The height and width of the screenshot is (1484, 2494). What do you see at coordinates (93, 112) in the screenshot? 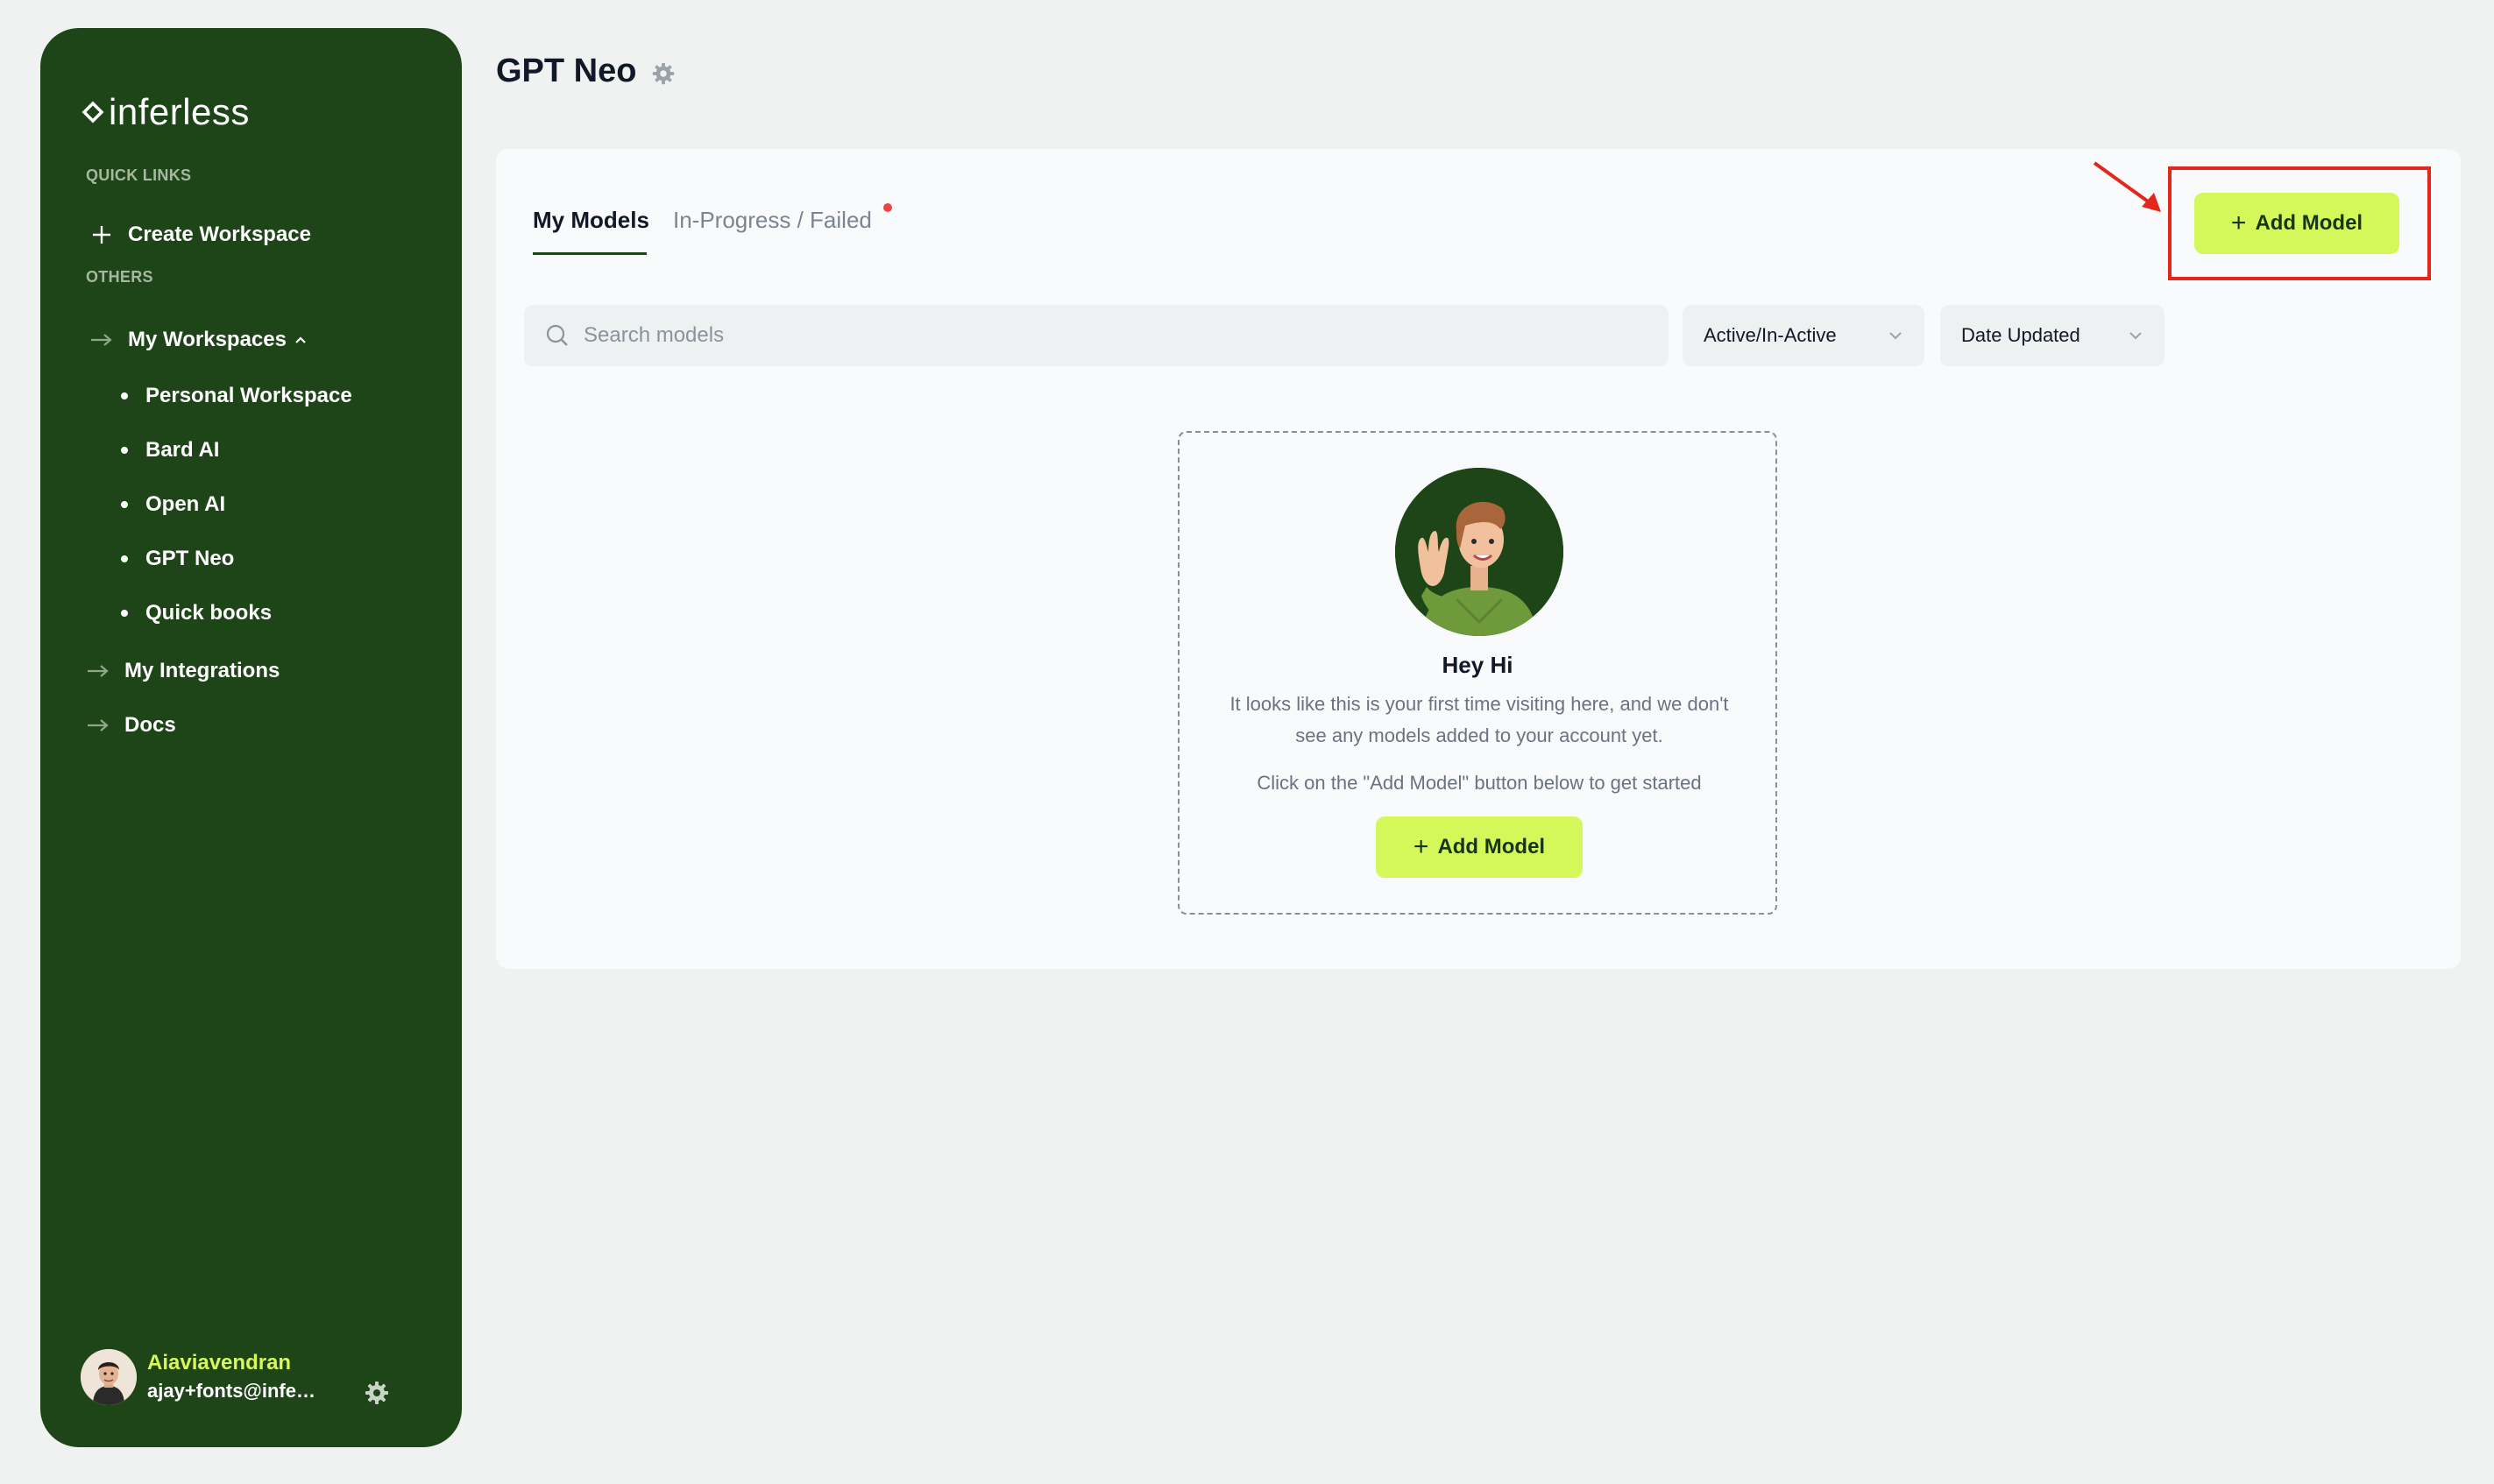
I see `logo-diamond-icon` at bounding box center [93, 112].